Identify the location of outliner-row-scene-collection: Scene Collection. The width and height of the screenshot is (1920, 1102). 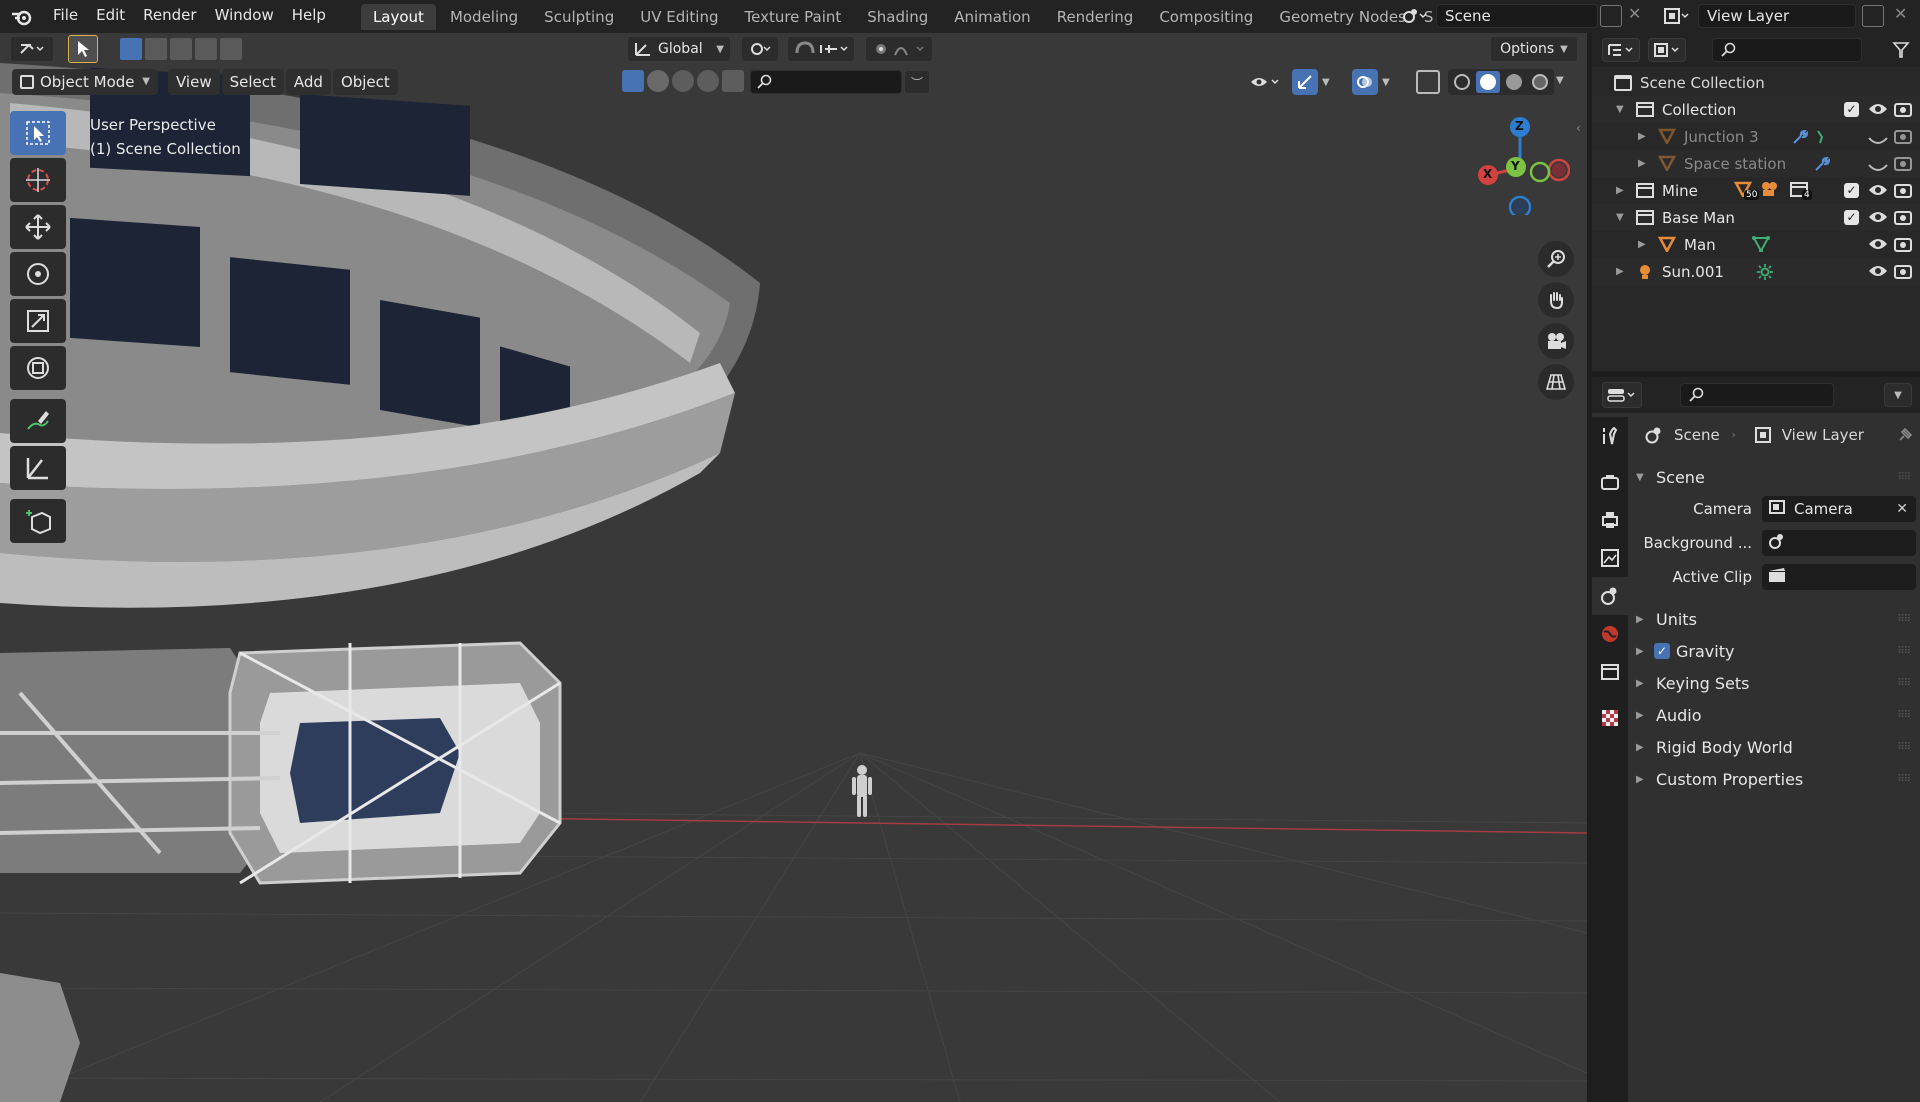
(1756, 82).